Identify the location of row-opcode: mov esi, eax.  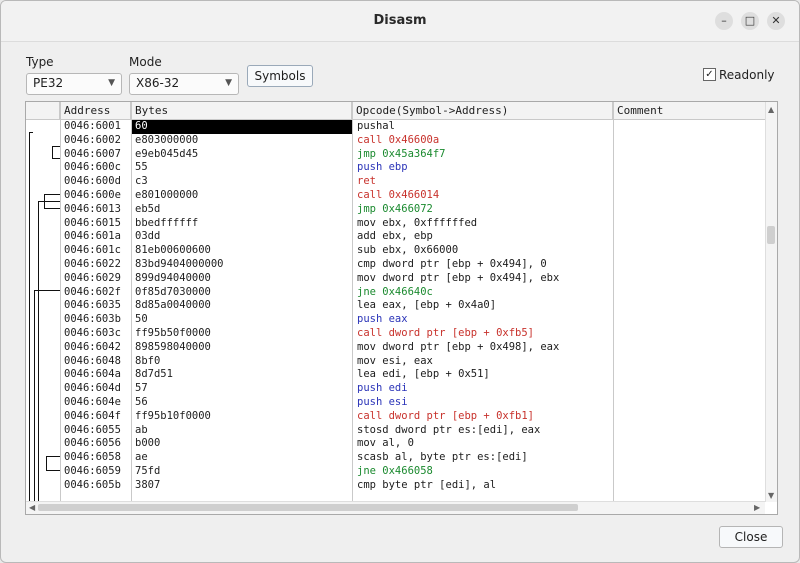
(395, 360).